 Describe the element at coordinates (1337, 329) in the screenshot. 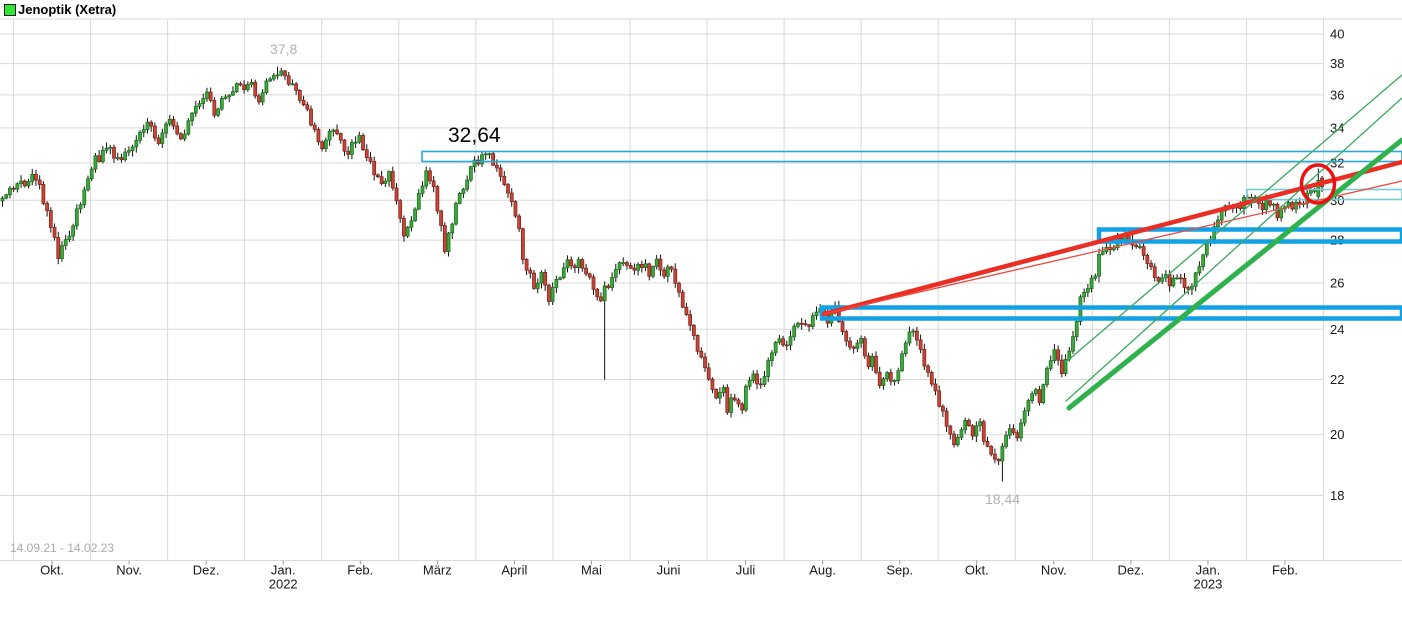

I see `svg-text: 24` at that location.